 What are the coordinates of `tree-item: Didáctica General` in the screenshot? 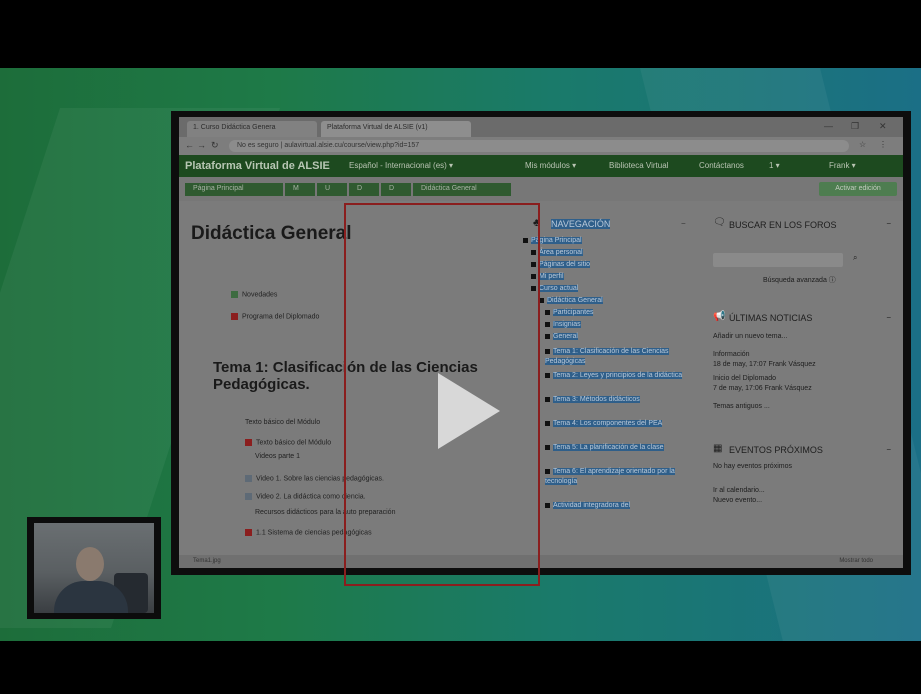 It's located at (571, 300).